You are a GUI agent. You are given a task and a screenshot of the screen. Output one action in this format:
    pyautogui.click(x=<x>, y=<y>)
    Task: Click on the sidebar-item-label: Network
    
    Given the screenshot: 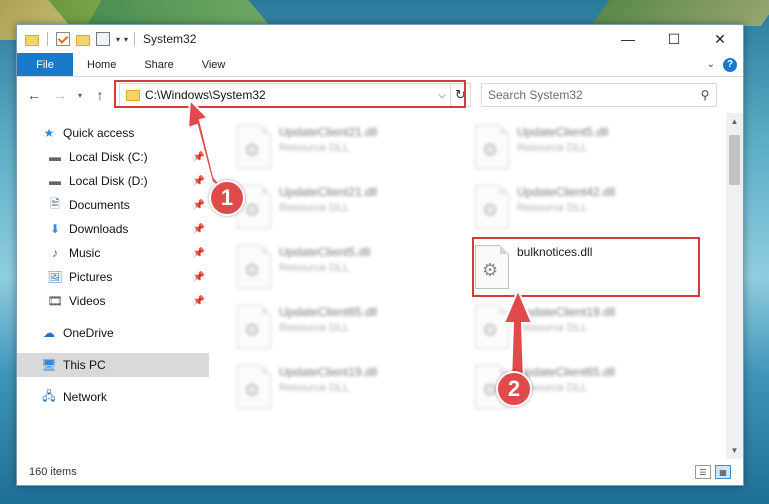 What is the action you would take?
    pyautogui.click(x=85, y=397)
    